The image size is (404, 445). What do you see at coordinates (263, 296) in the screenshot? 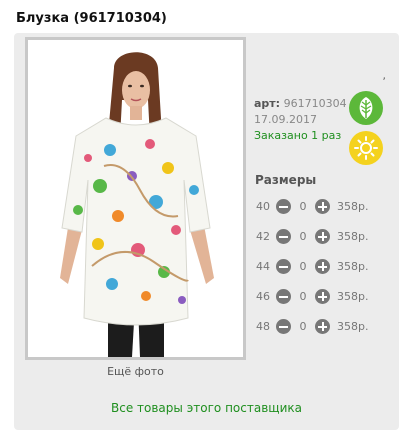
I see `size-label: 46` at bounding box center [263, 296].